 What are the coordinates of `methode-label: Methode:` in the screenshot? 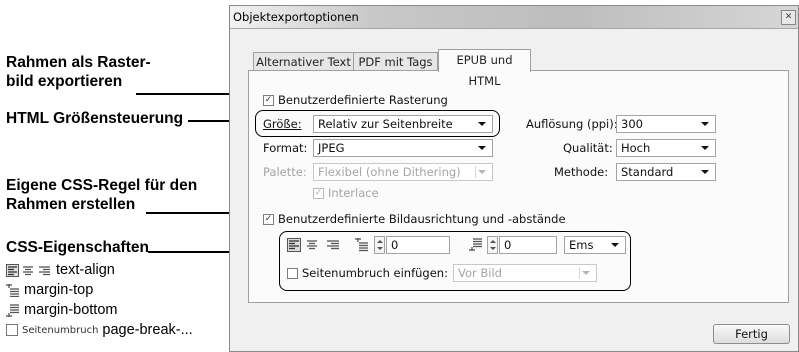 It's located at (581, 172).